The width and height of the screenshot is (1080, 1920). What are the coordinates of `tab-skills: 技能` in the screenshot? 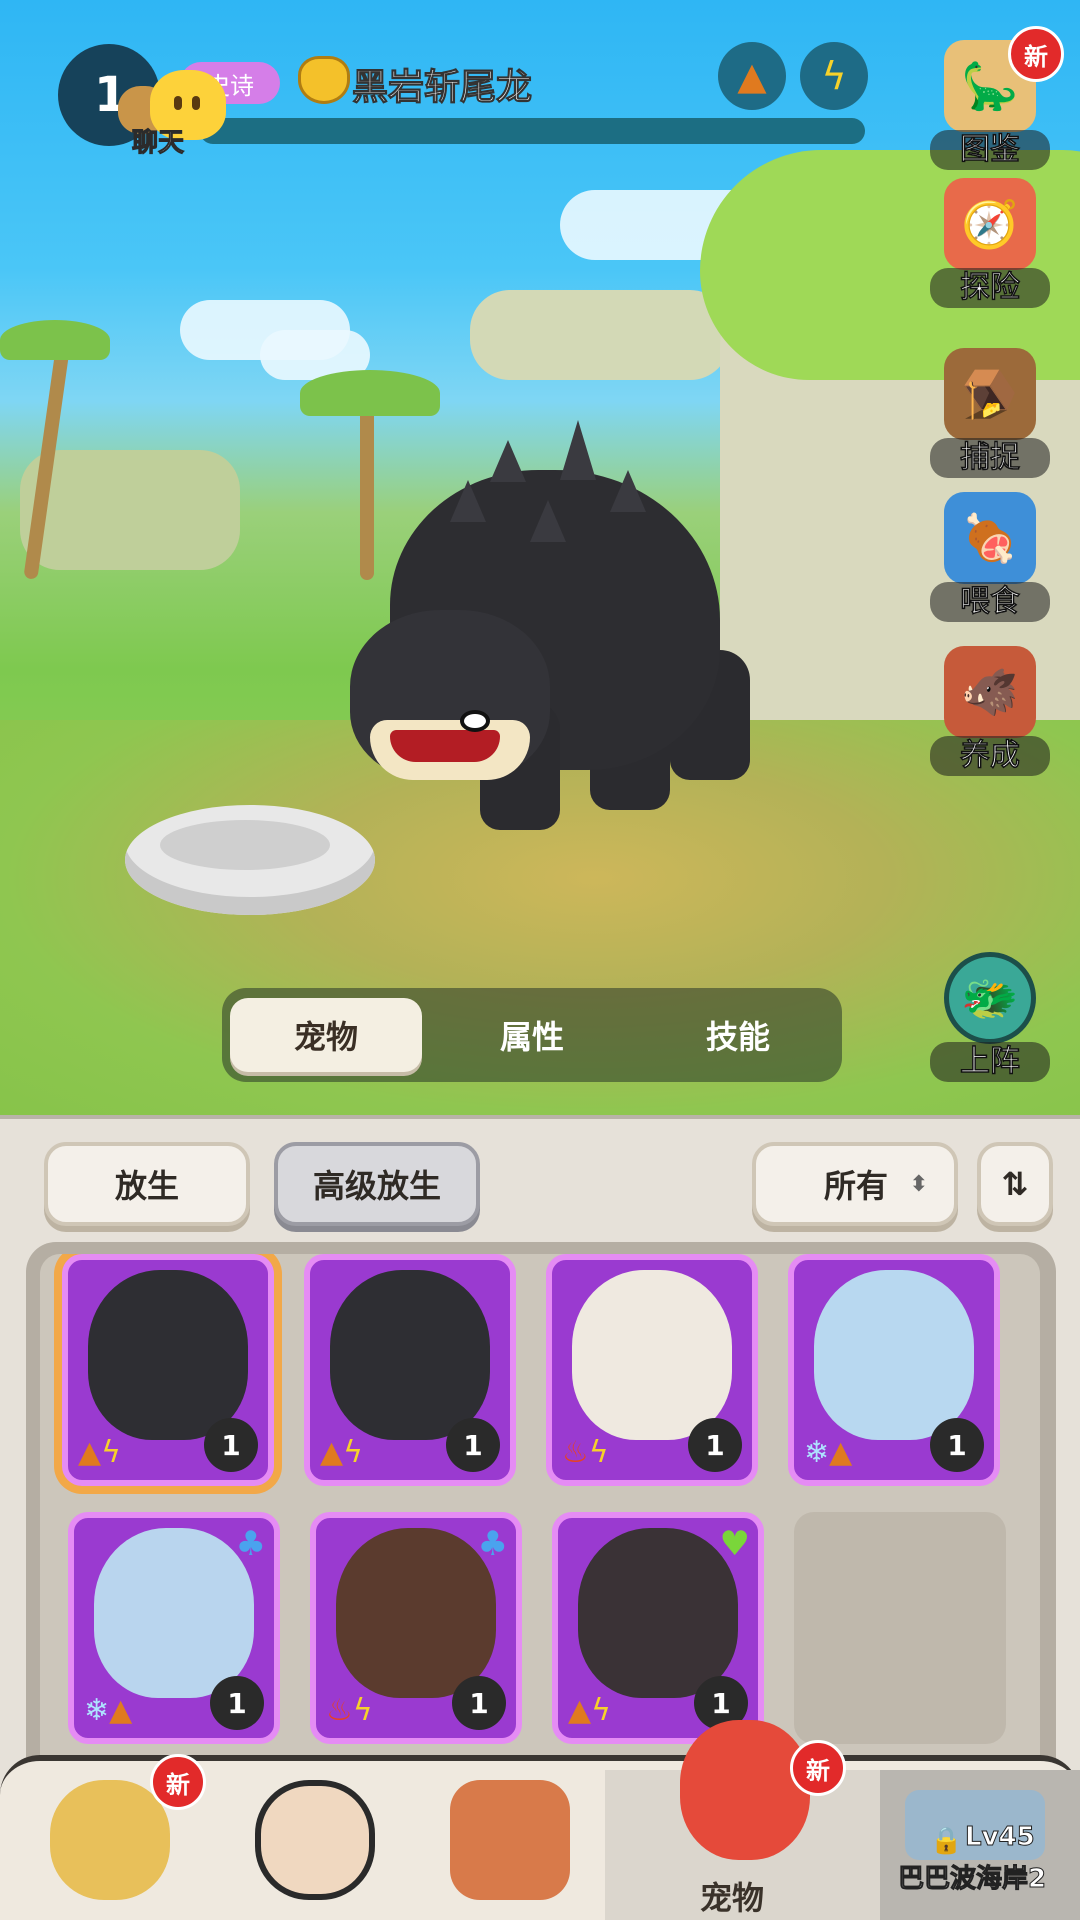 It's located at (738, 1035).